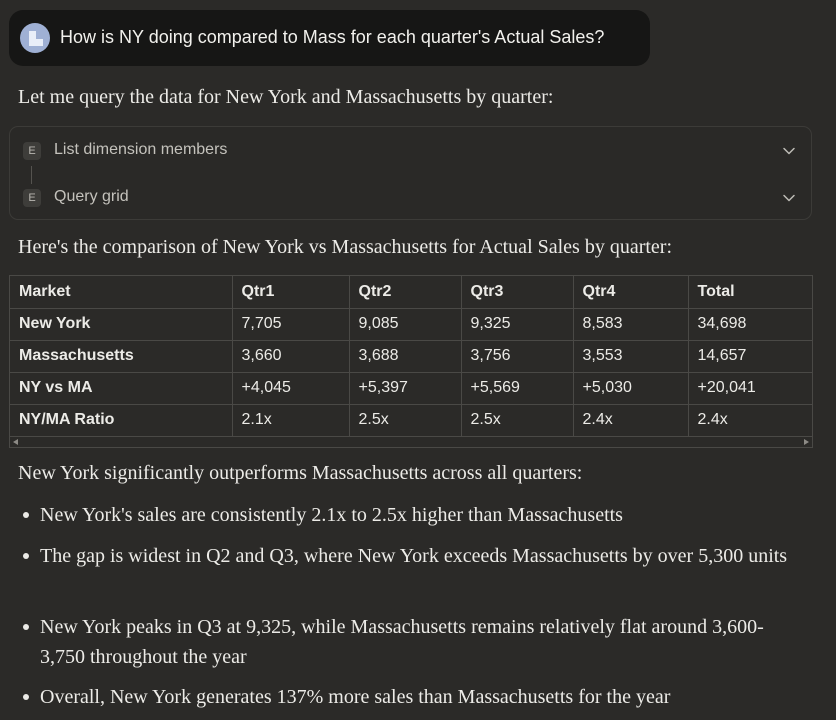  What do you see at coordinates (631, 388) in the screenshot?
I see `table-cell: +5,030` at bounding box center [631, 388].